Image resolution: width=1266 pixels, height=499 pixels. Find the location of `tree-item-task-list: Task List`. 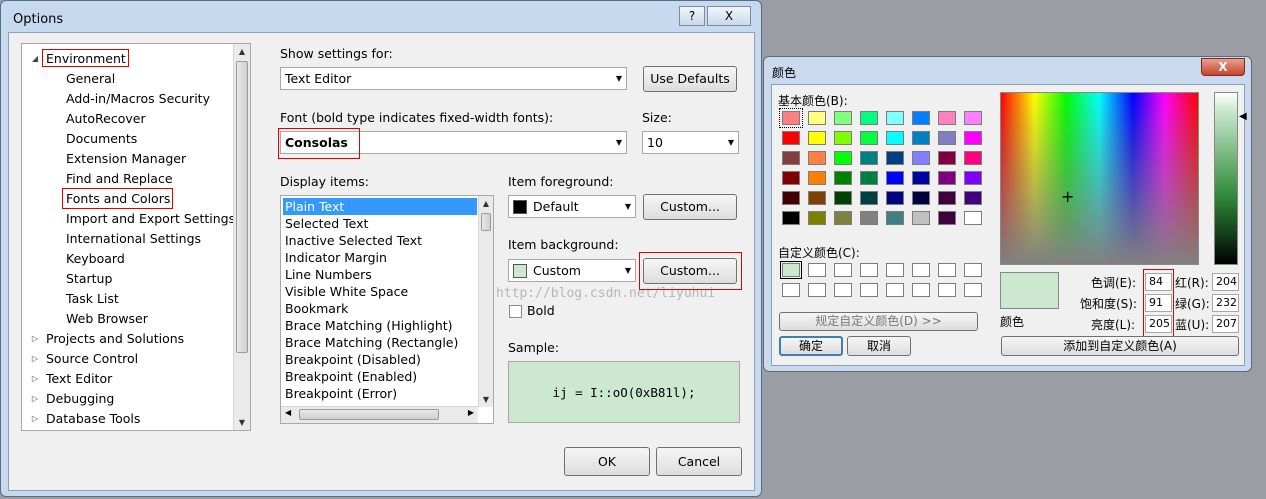

tree-item-task-list: Task List is located at coordinates (92, 299).